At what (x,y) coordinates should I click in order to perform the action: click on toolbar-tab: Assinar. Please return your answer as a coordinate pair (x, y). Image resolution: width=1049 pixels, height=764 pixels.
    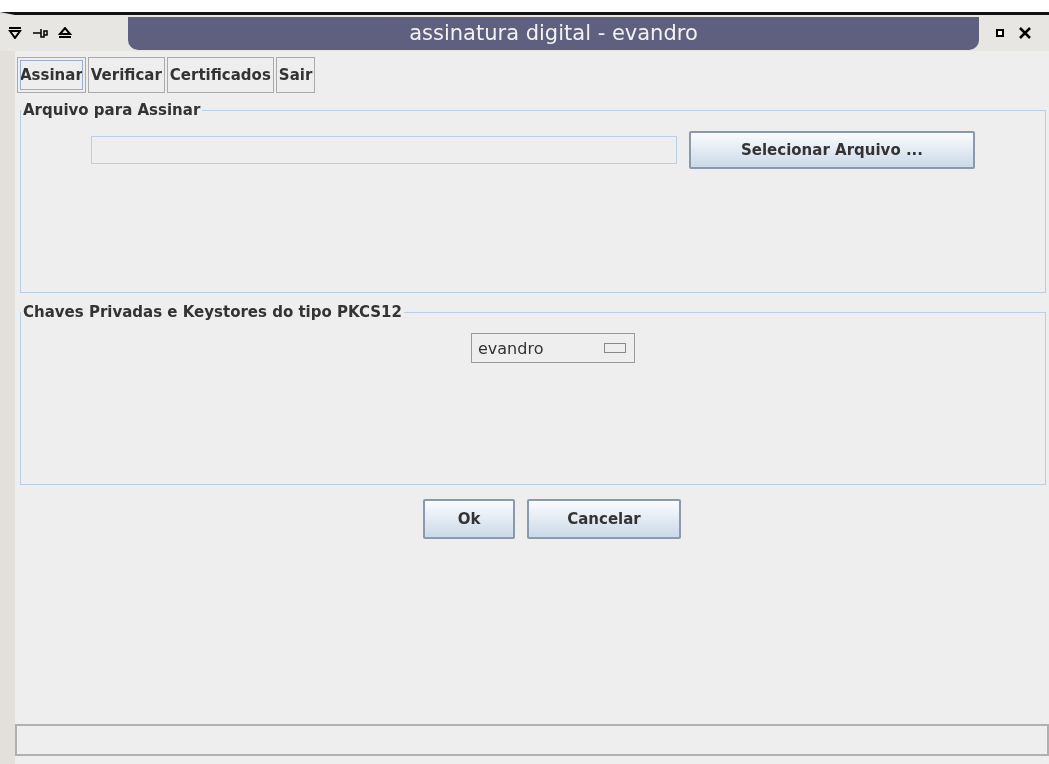
    Looking at the image, I should click on (51, 75).